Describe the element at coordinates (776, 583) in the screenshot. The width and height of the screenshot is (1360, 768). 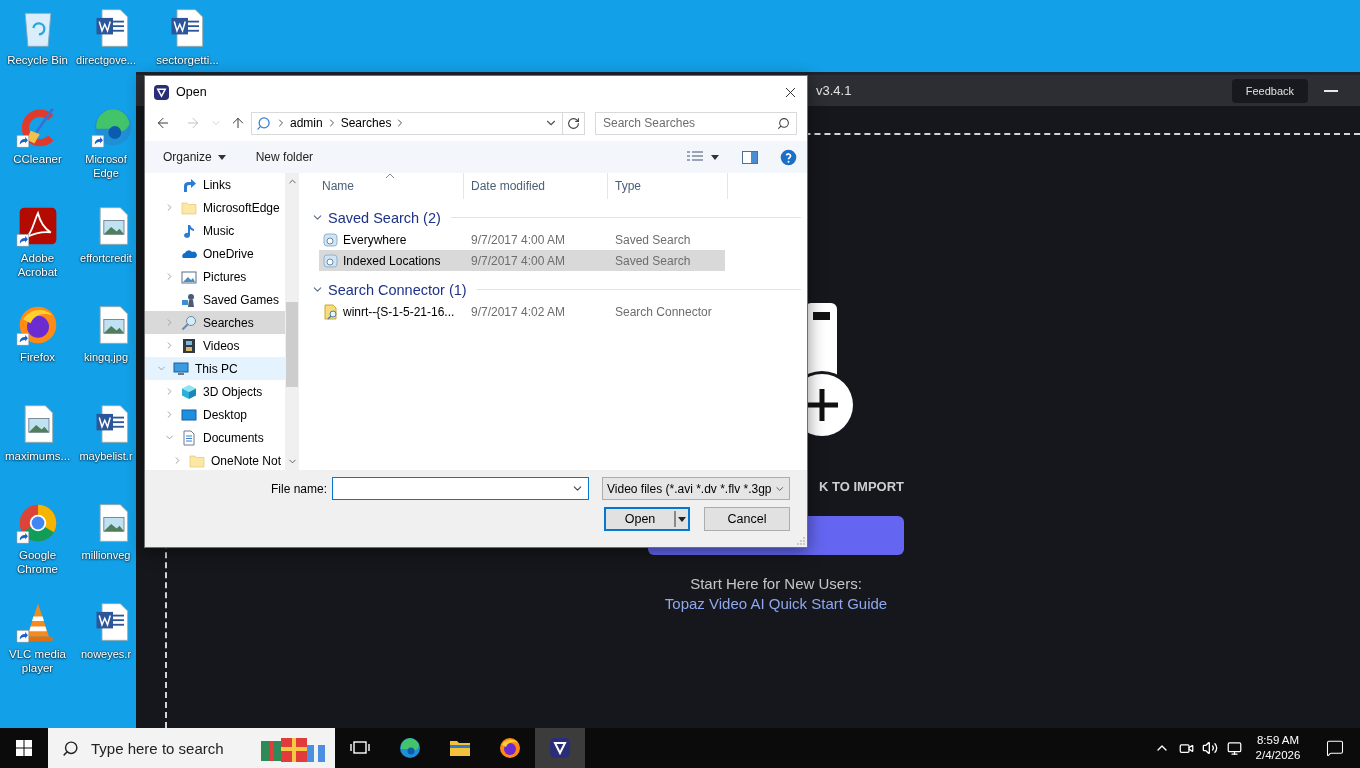
I see `help-text: Start Here for New Users:` at that location.